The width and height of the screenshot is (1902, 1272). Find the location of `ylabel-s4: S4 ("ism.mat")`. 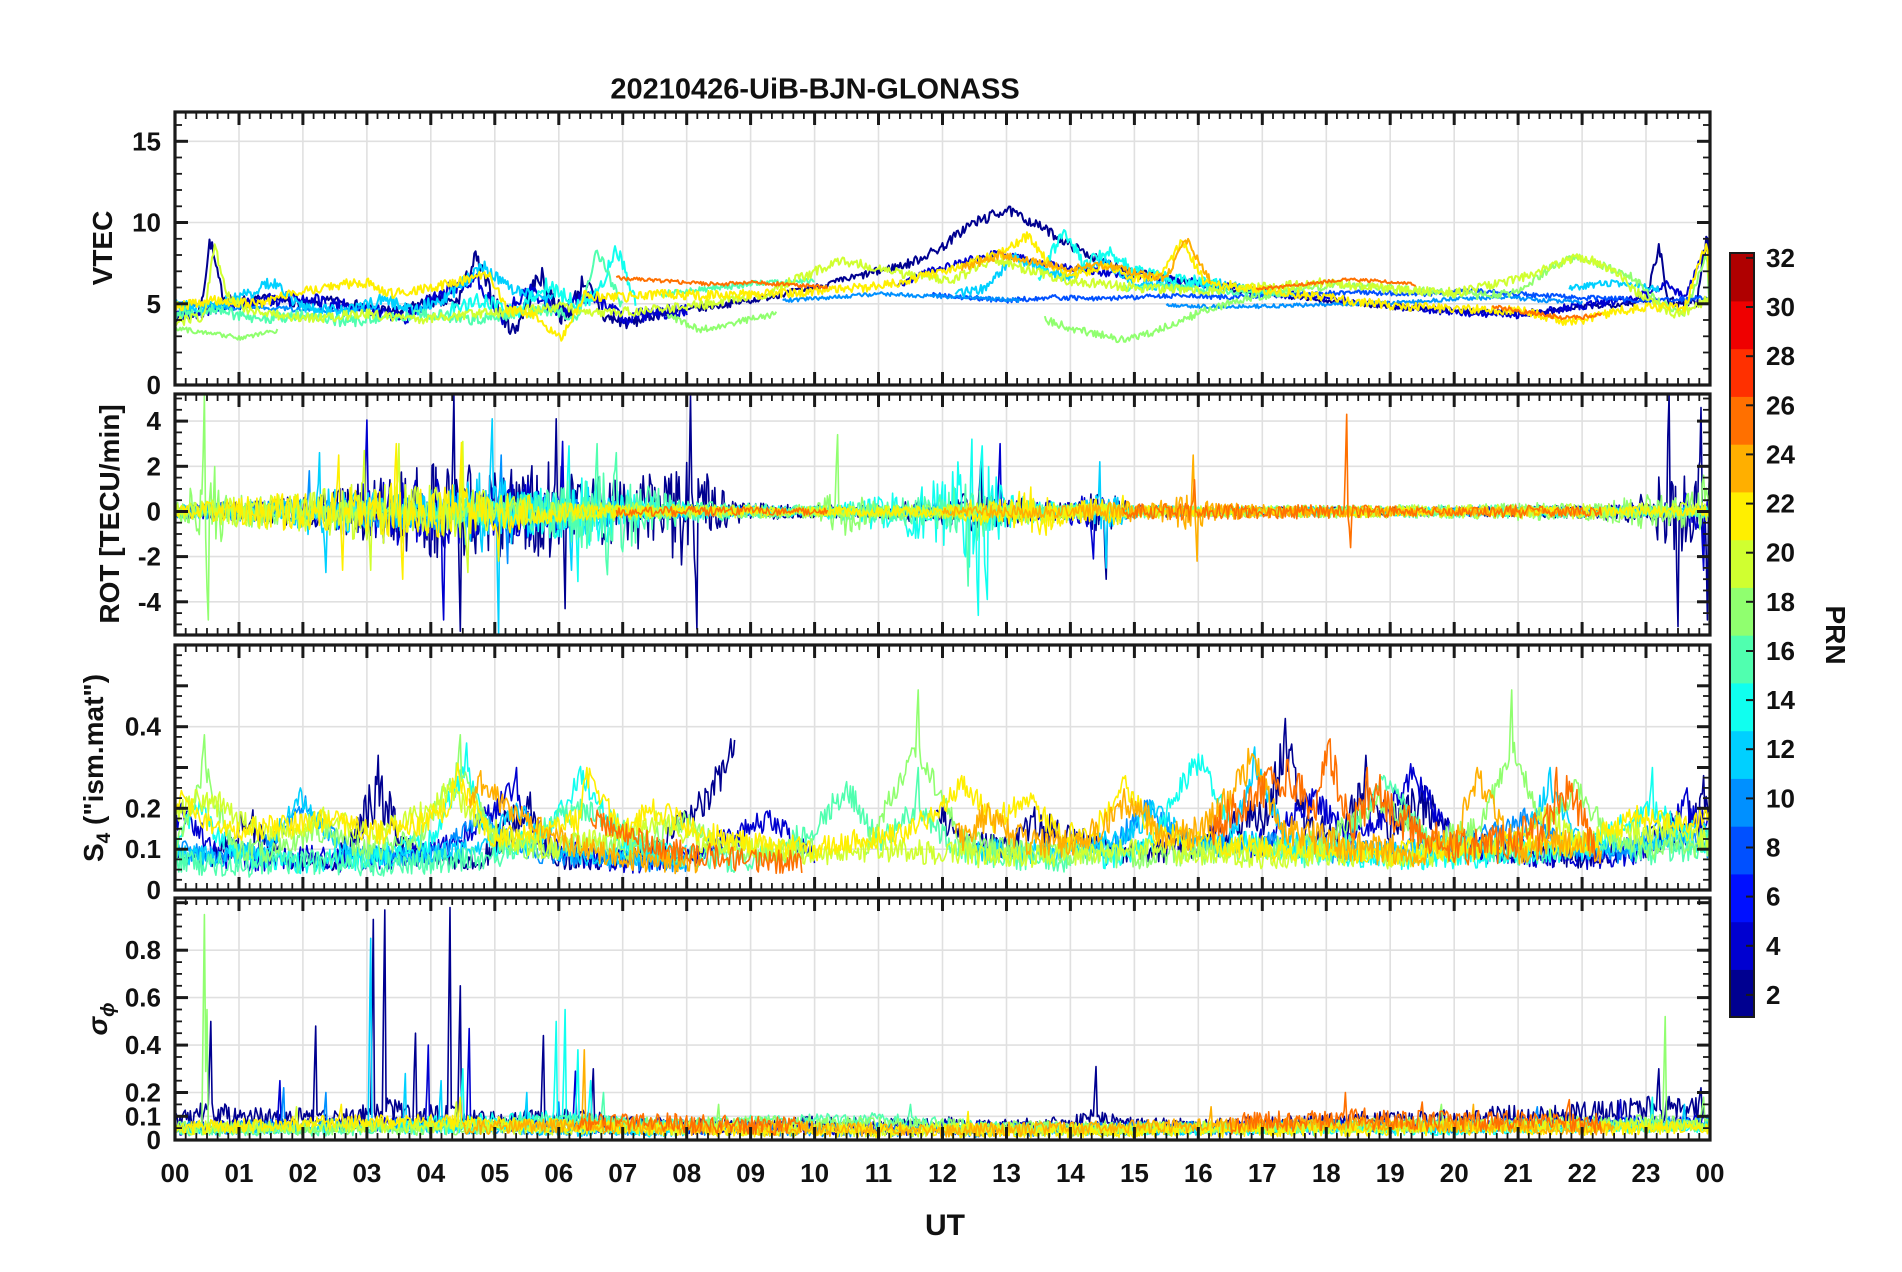

ylabel-s4: S4 ("ism.mat") is located at coordinates (97, 768).